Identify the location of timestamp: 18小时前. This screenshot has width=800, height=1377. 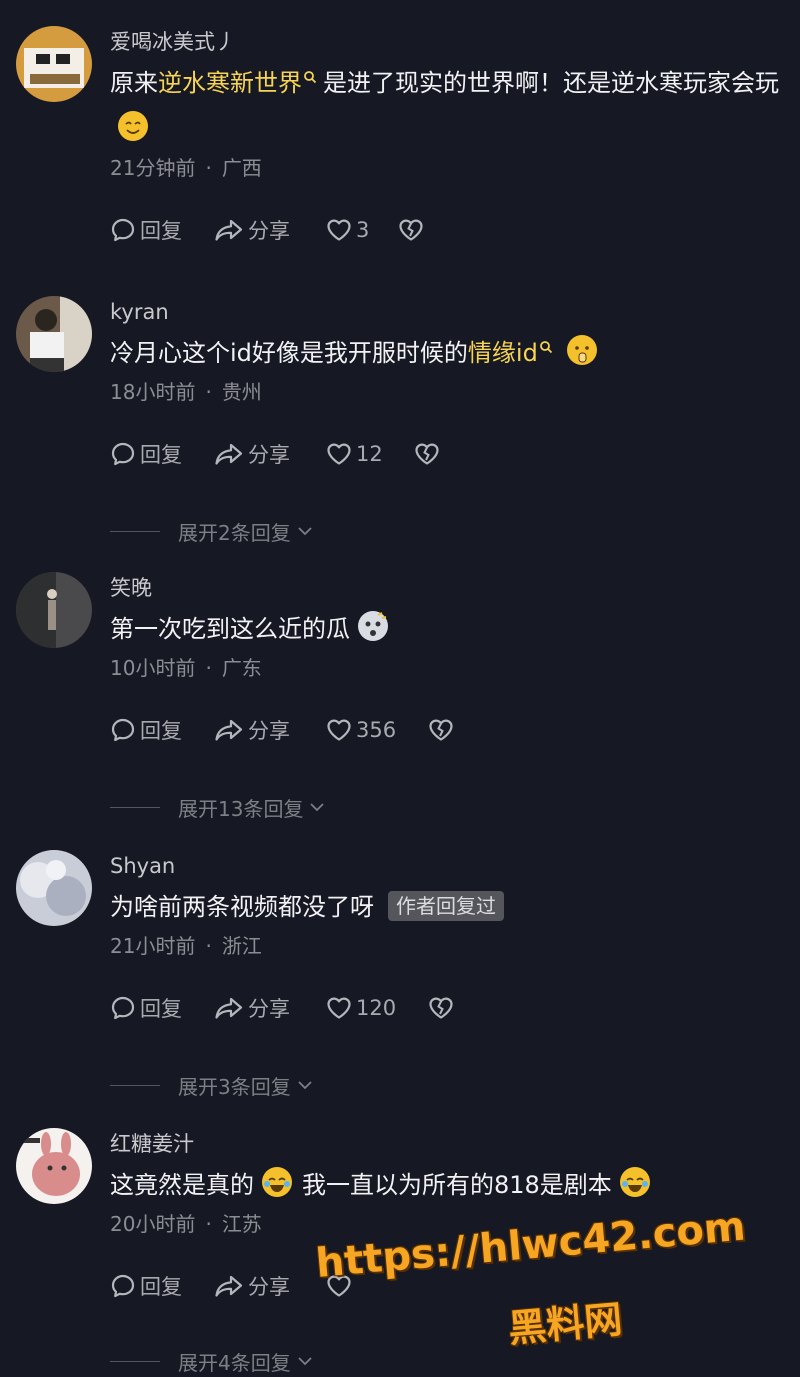
(153, 392).